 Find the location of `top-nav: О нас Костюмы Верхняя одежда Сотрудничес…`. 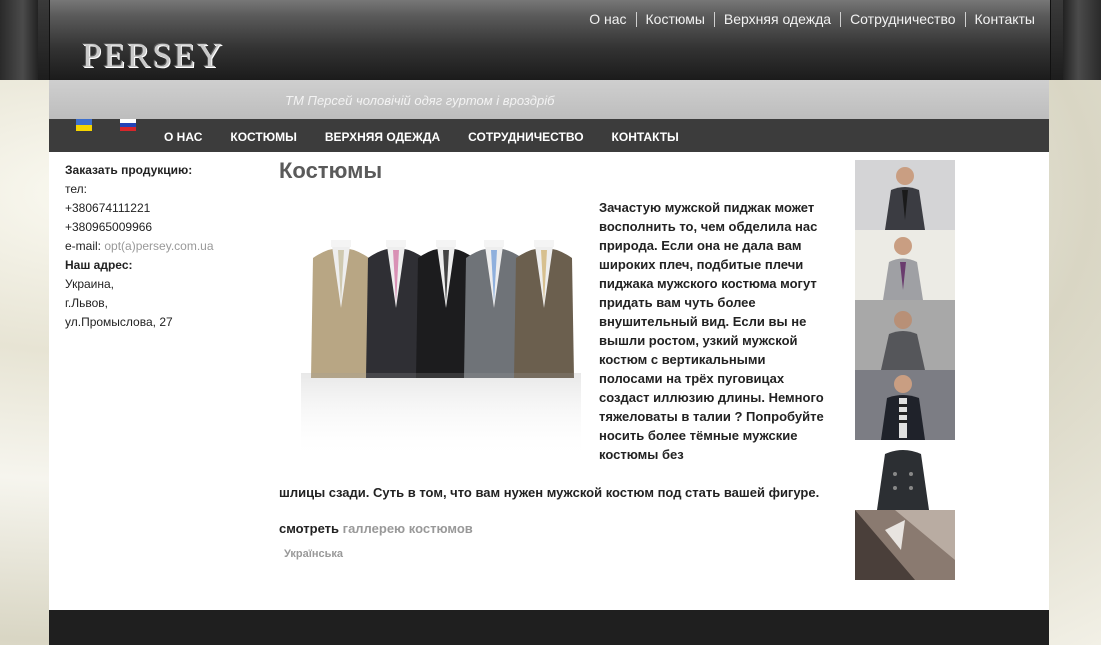

top-nav: О нас Костюмы Верхняя одежда Сотрудничес… is located at coordinates (807, 19).